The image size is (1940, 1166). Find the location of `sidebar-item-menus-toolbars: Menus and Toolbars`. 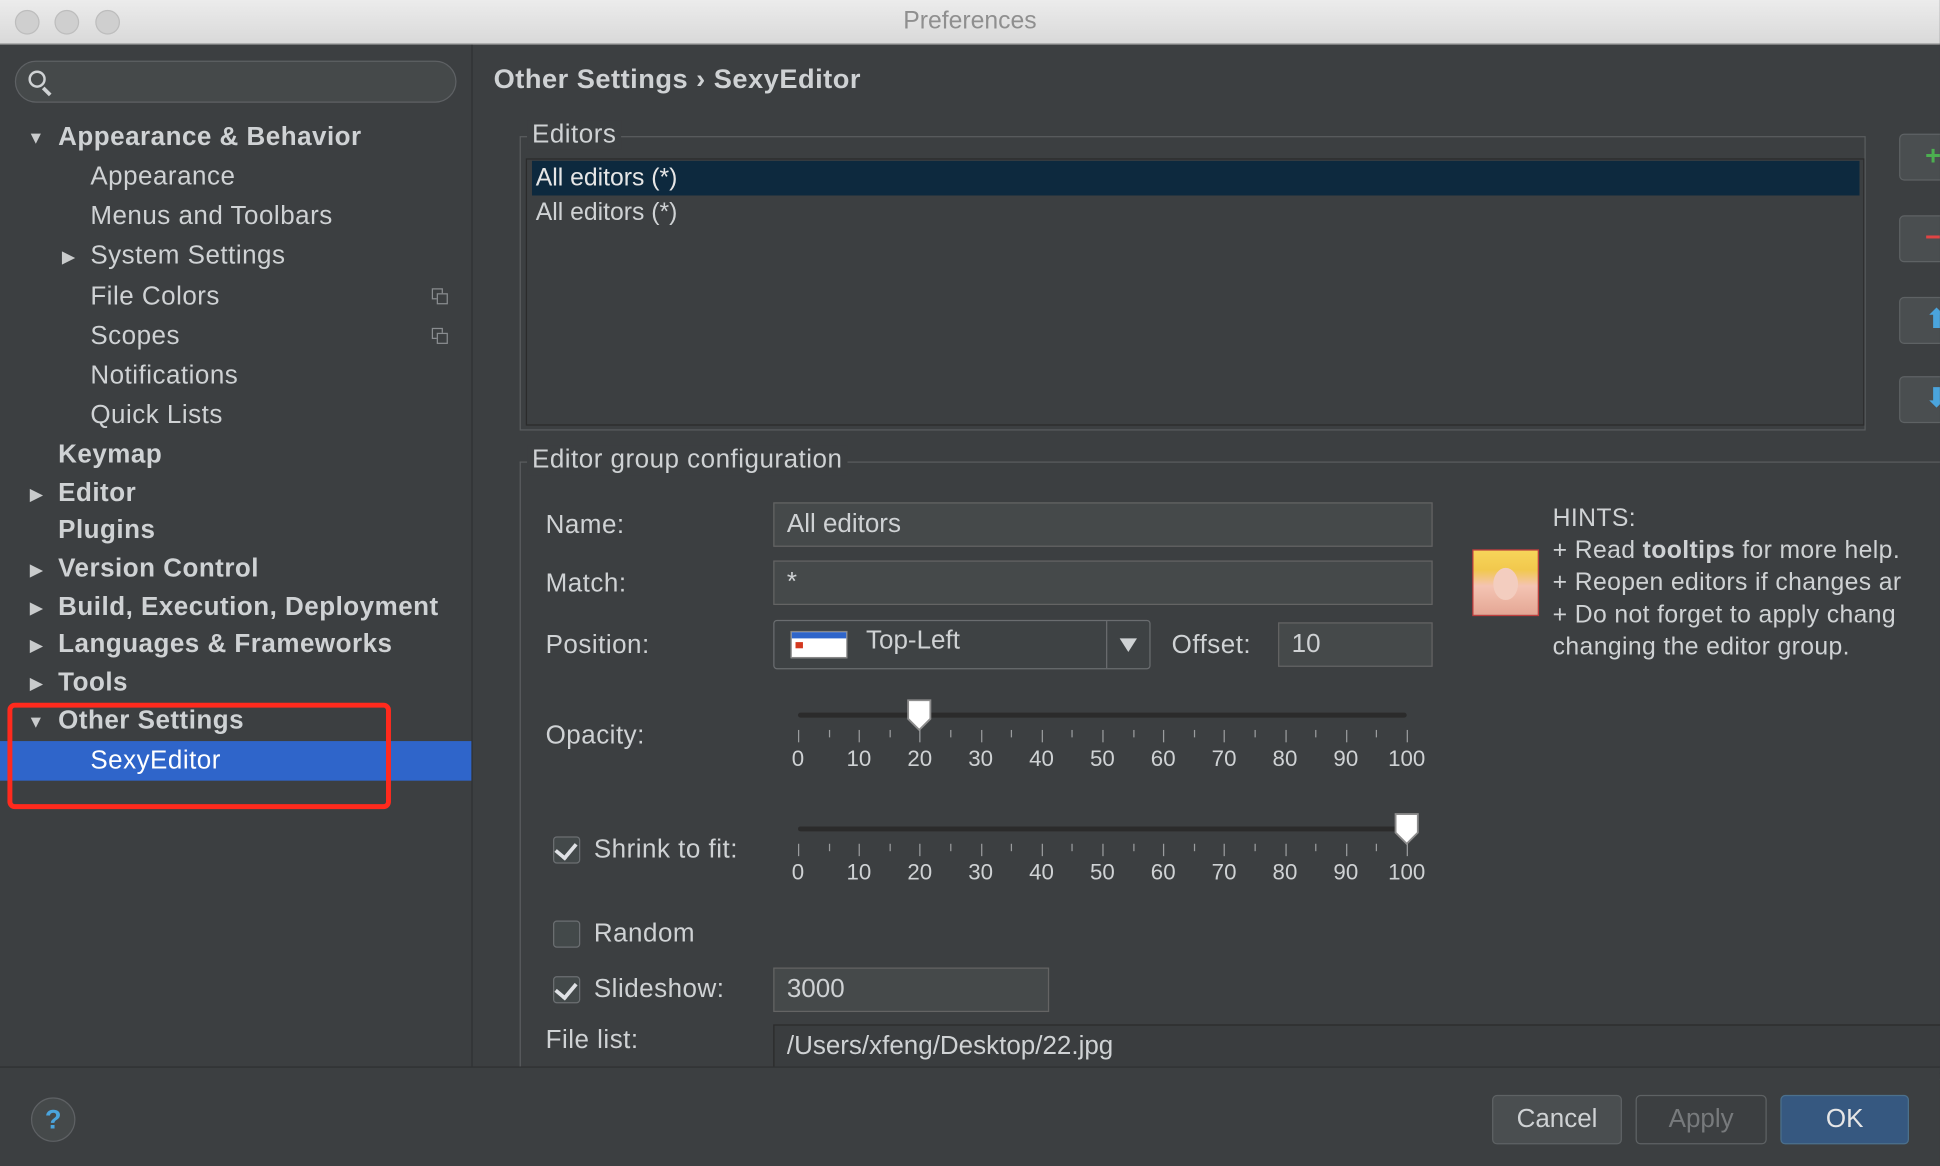

sidebar-item-menus-toolbars: Menus and Toolbars is located at coordinates (235, 217).